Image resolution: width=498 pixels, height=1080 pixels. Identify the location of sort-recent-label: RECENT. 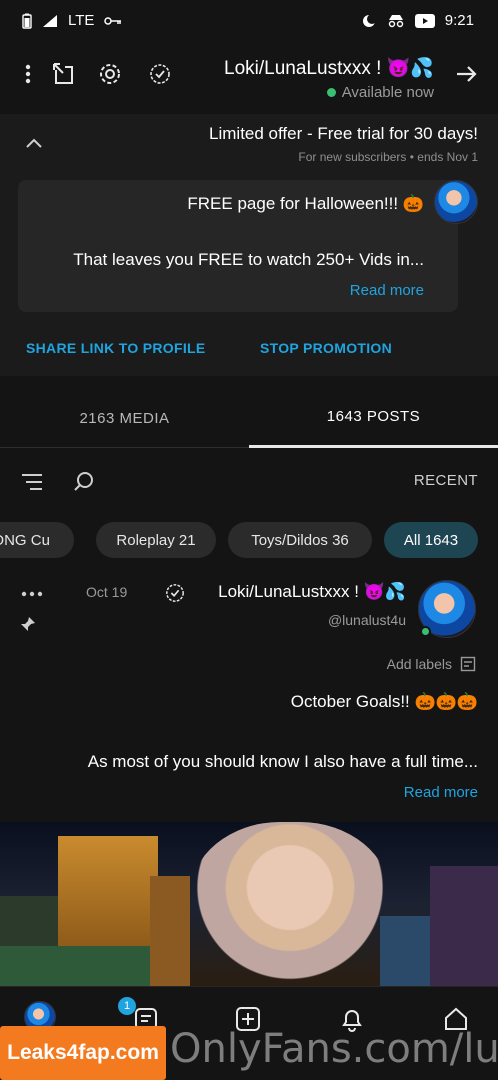
(446, 480).